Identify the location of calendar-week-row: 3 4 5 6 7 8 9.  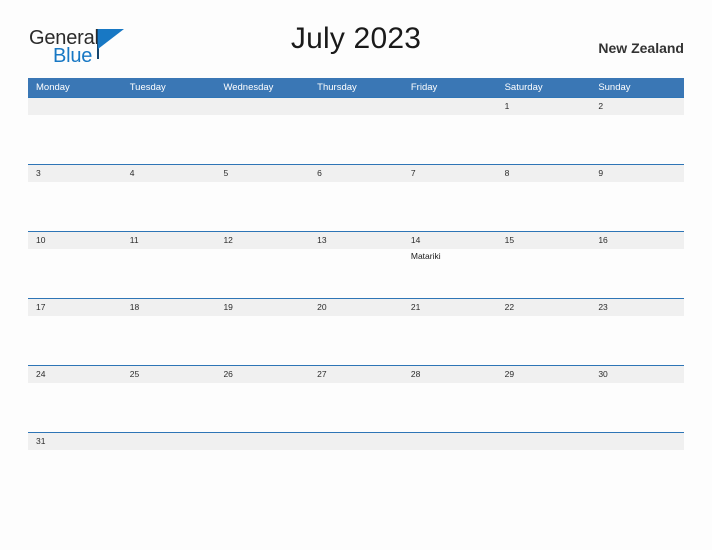
(356, 198).